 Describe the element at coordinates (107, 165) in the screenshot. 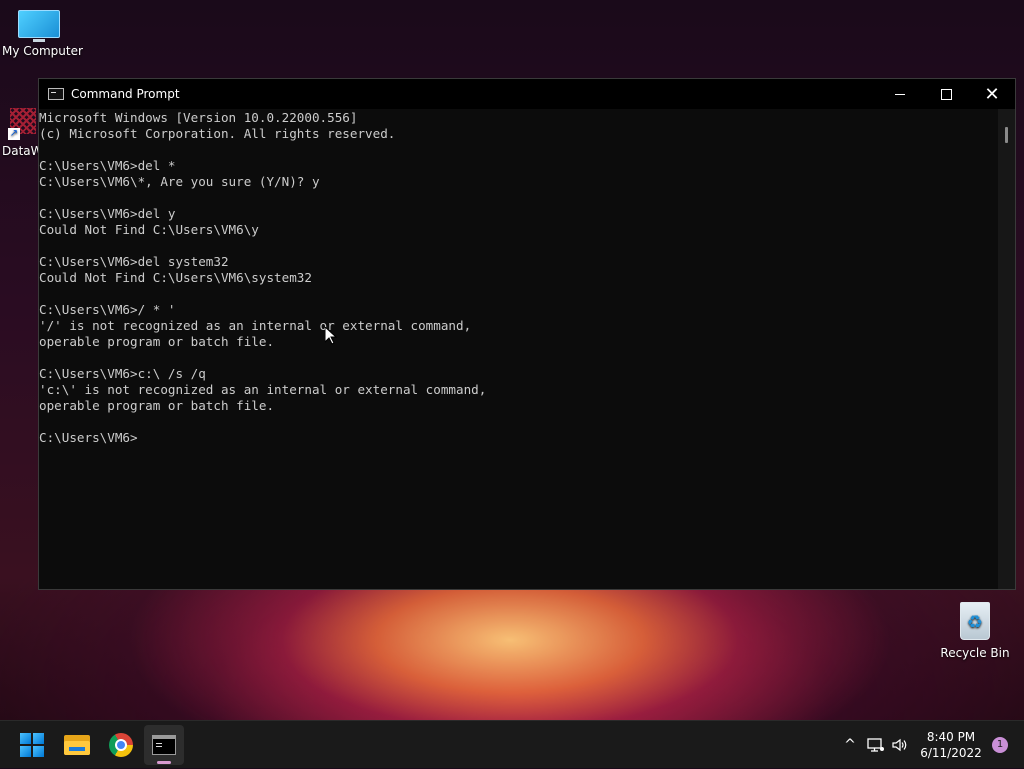

I see `console-line: C:\Users\VM6>del *` at that location.